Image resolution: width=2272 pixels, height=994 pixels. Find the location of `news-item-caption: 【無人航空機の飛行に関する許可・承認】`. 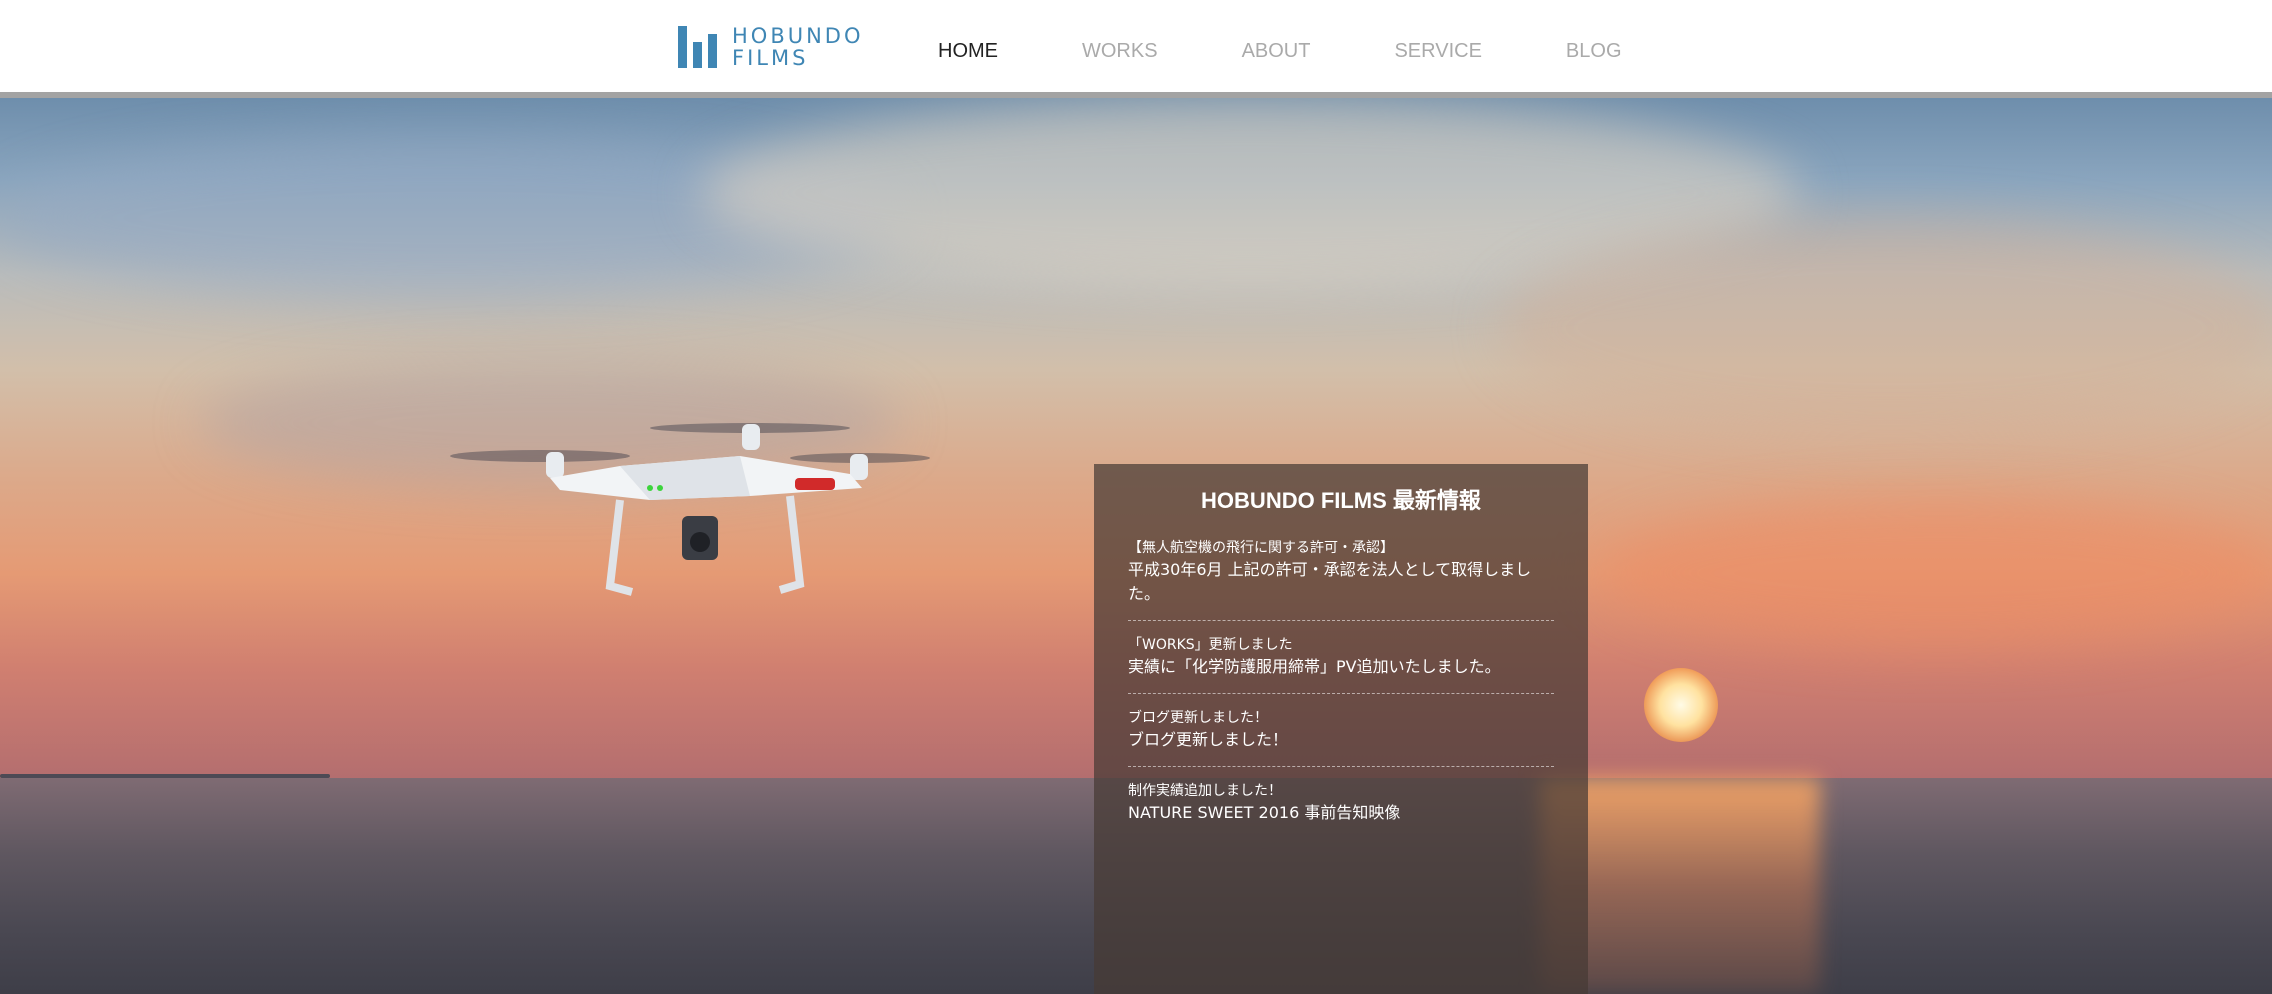

news-item-caption: 【無人航空機の飛行に関する許可・承認】 is located at coordinates (1261, 548).